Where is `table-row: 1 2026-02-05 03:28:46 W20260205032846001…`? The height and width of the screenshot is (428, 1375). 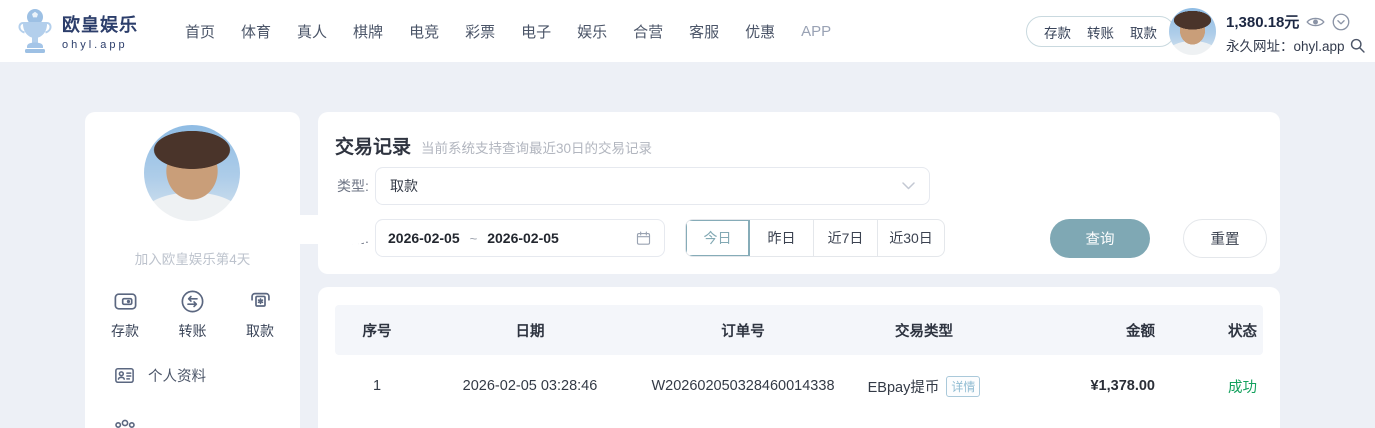 table-row: 1 2026-02-05 03:28:46 W20260205032846001… is located at coordinates (799, 386).